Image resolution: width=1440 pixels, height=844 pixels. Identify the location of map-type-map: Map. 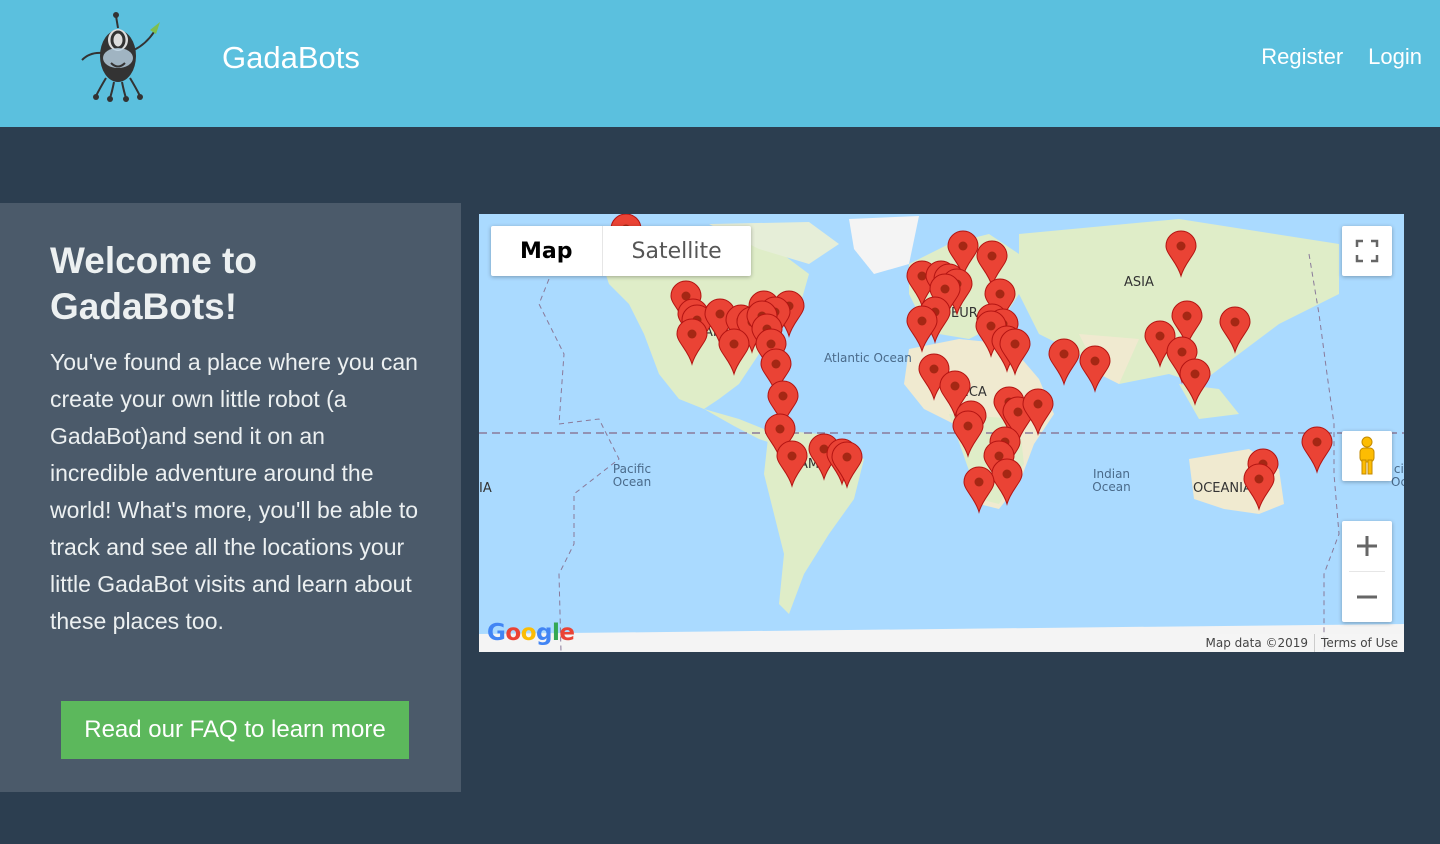
(547, 251).